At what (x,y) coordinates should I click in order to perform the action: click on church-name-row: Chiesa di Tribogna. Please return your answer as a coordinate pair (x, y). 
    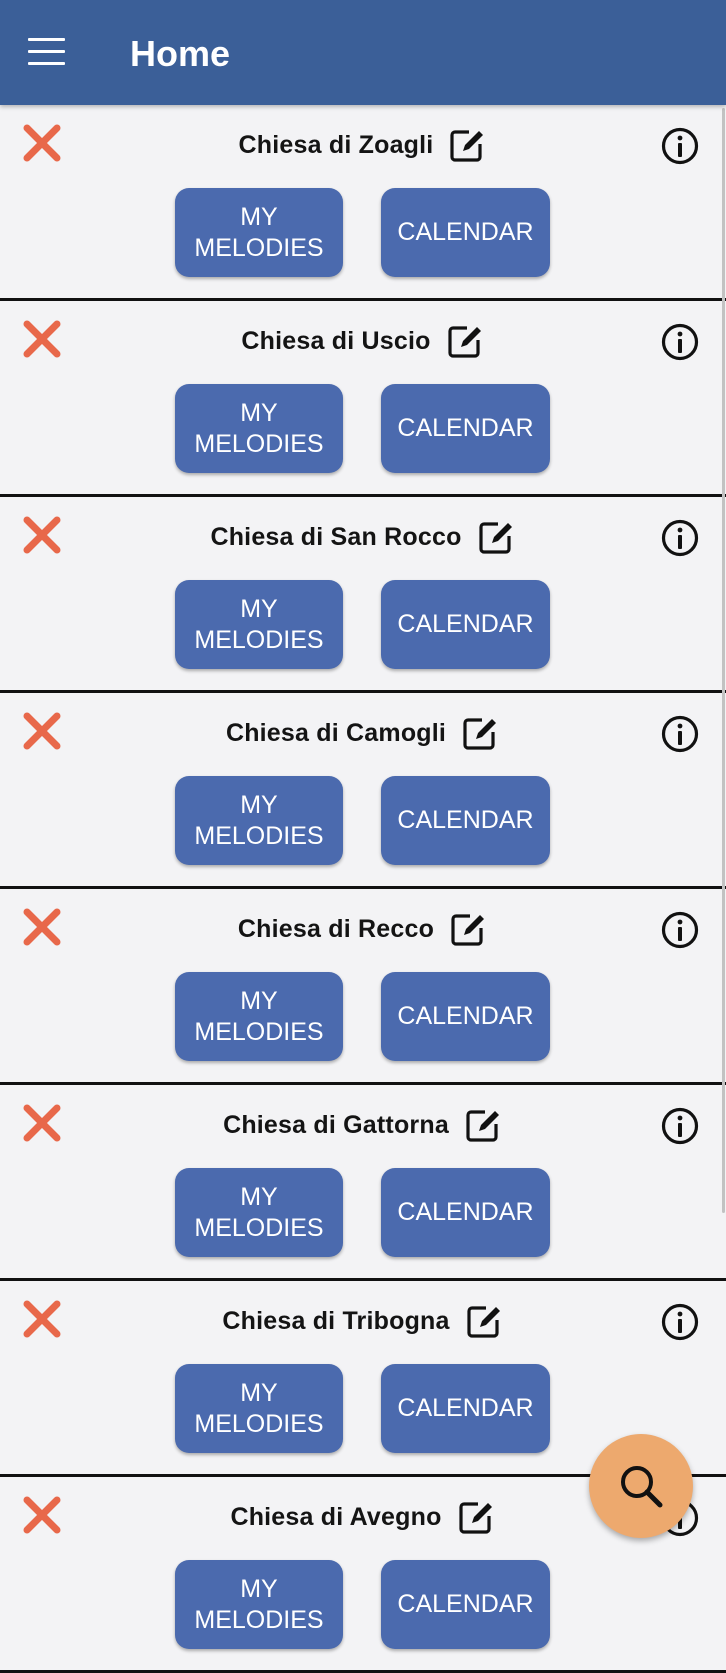
    Looking at the image, I should click on (363, 1321).